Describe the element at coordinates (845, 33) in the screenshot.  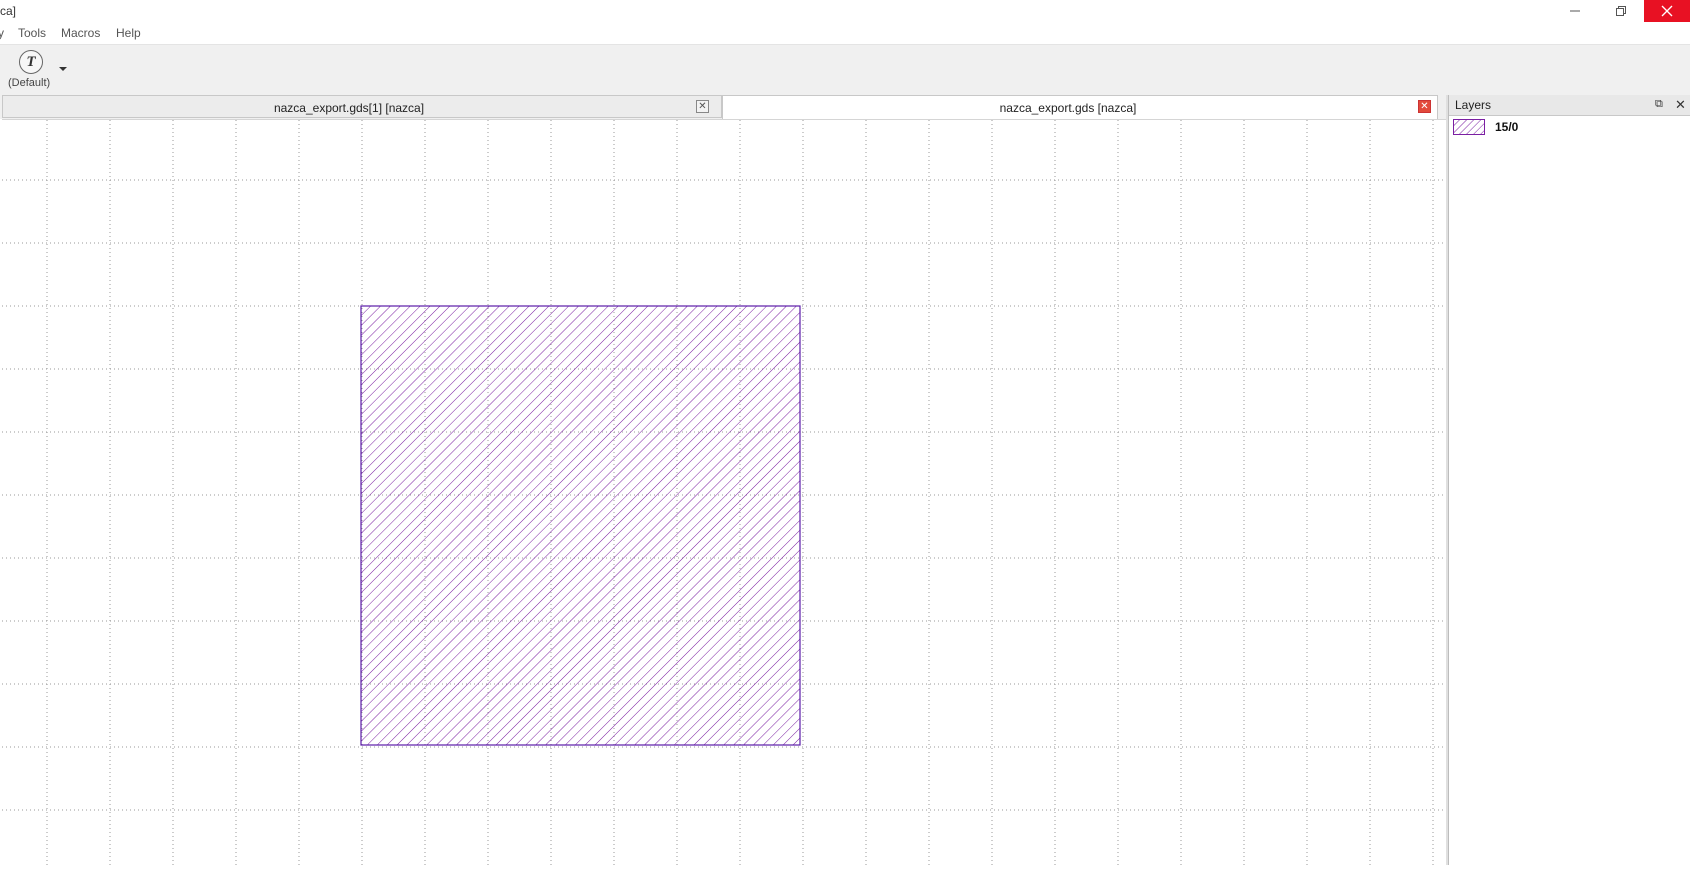
I see `menu-bar: y Tools Macros Help` at that location.